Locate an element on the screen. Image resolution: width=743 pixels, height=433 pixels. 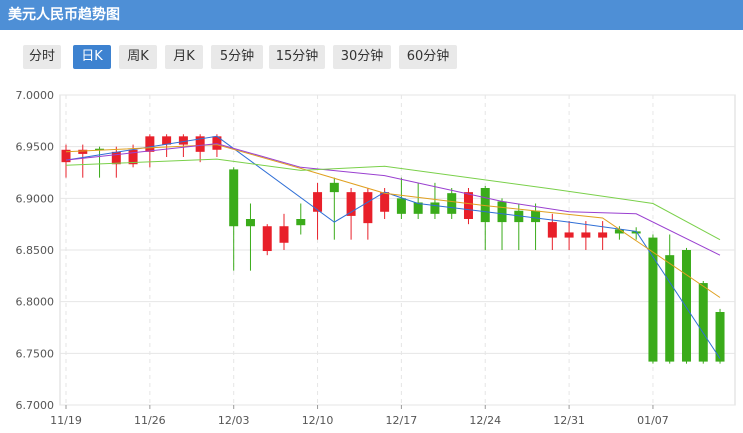
y-tick-label: 6.9500 is located at coordinates (35, 147).